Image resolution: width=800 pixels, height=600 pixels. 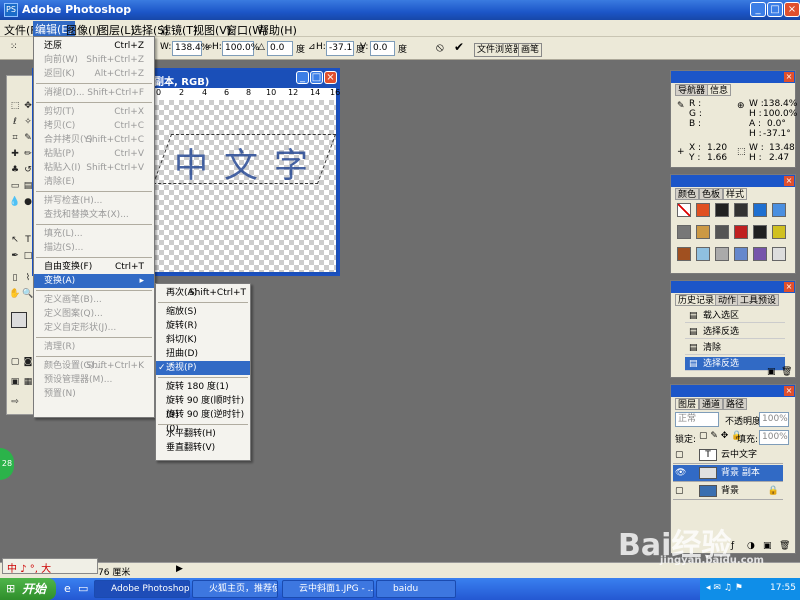 What do you see at coordinates (203, 326) in the screenshot?
I see `transform-menu-item: 旋转(R)` at bounding box center [203, 326].